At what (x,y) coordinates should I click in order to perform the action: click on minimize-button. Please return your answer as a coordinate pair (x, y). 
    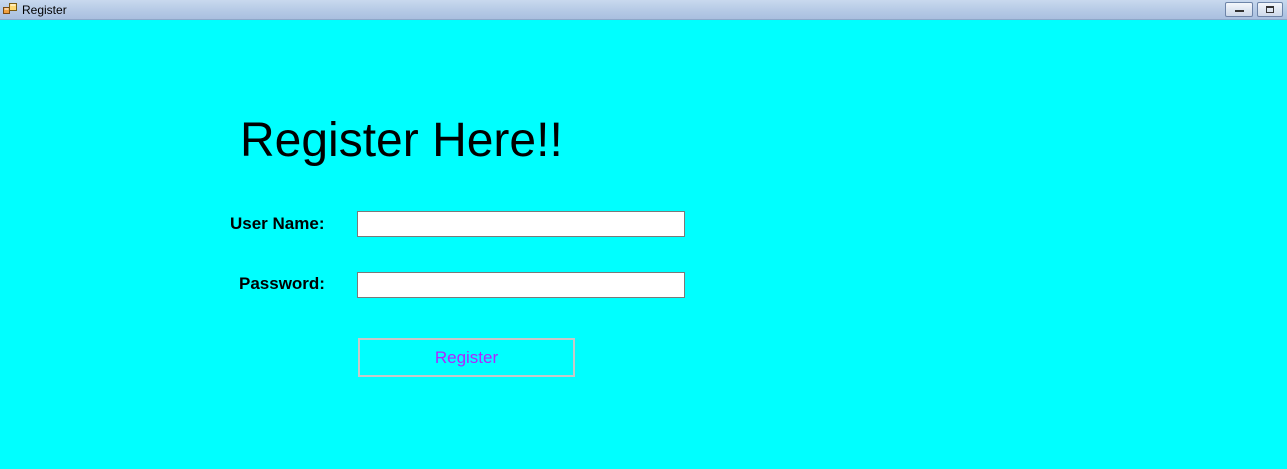
    Looking at the image, I should click on (1239, 9).